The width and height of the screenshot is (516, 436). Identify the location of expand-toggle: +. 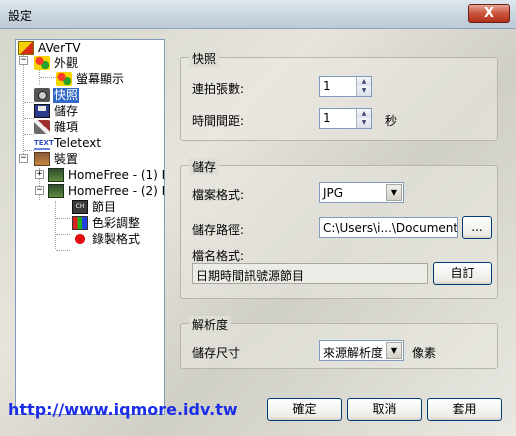
(39, 174).